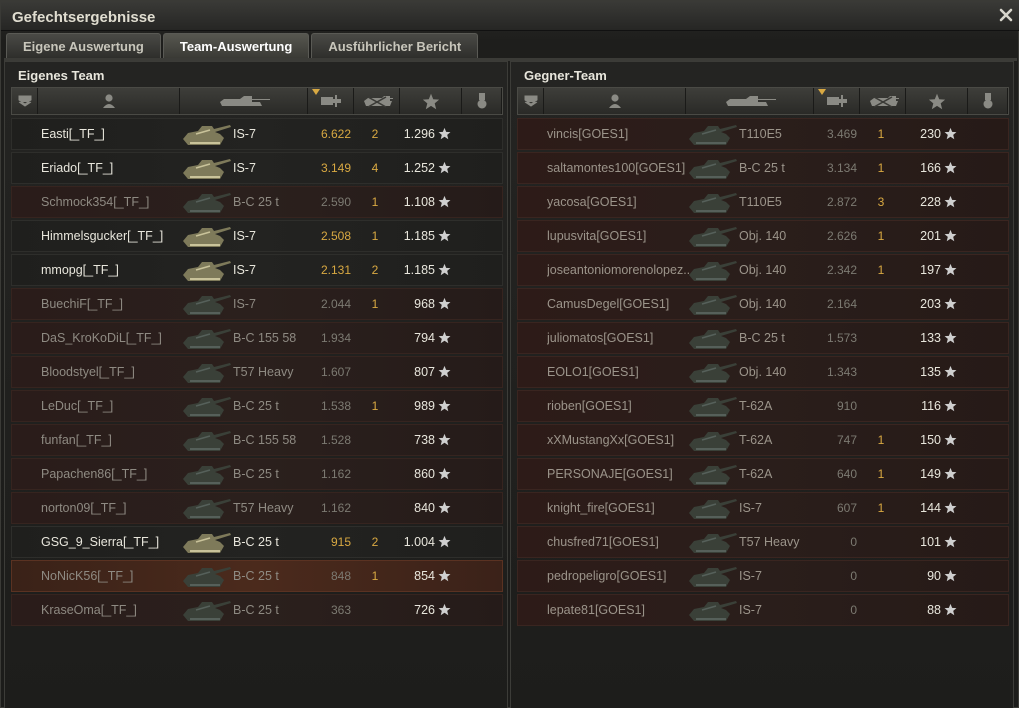 The image size is (1019, 708). Describe the element at coordinates (84, 508) in the screenshot. I see `player-name: norton09[_TF_]` at that location.